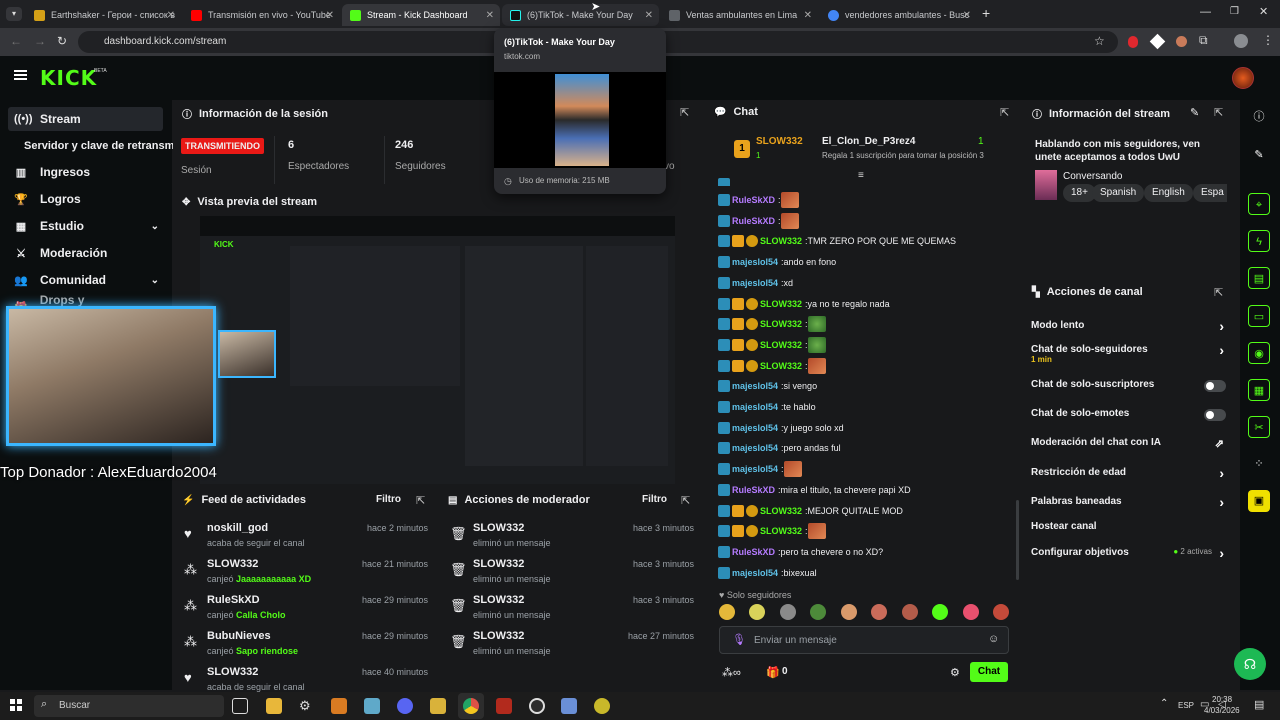 This screenshot has width=1280, height=720. I want to click on support-chat-button: ☊, so click(1250, 664).